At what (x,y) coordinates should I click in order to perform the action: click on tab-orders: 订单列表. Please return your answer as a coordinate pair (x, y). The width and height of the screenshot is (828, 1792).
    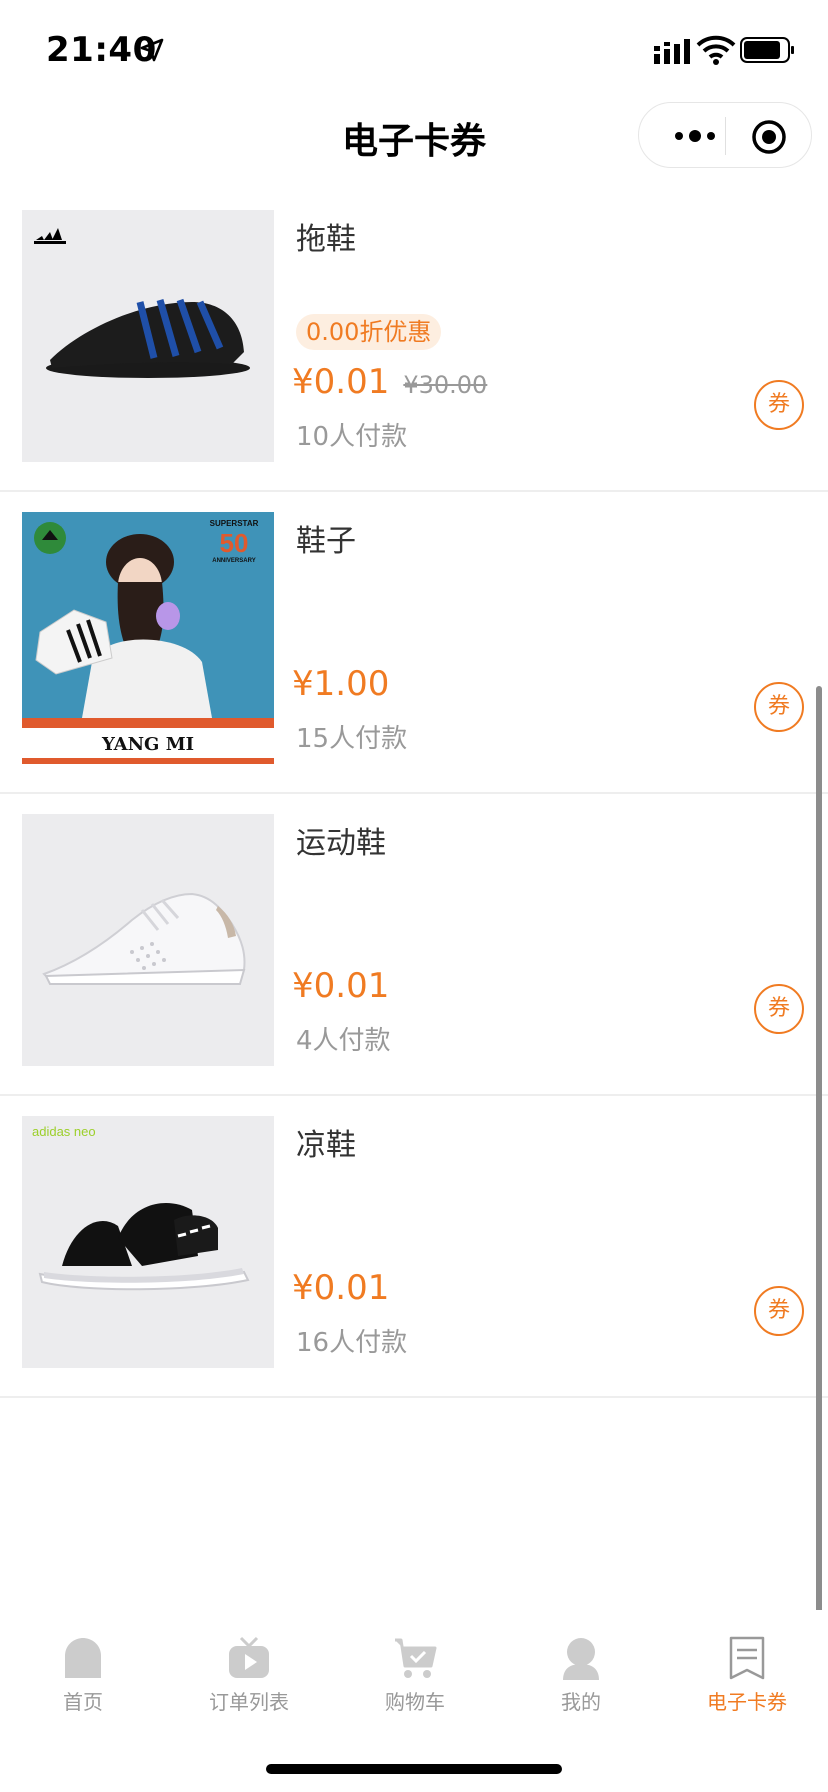
    Looking at the image, I should click on (249, 1665).